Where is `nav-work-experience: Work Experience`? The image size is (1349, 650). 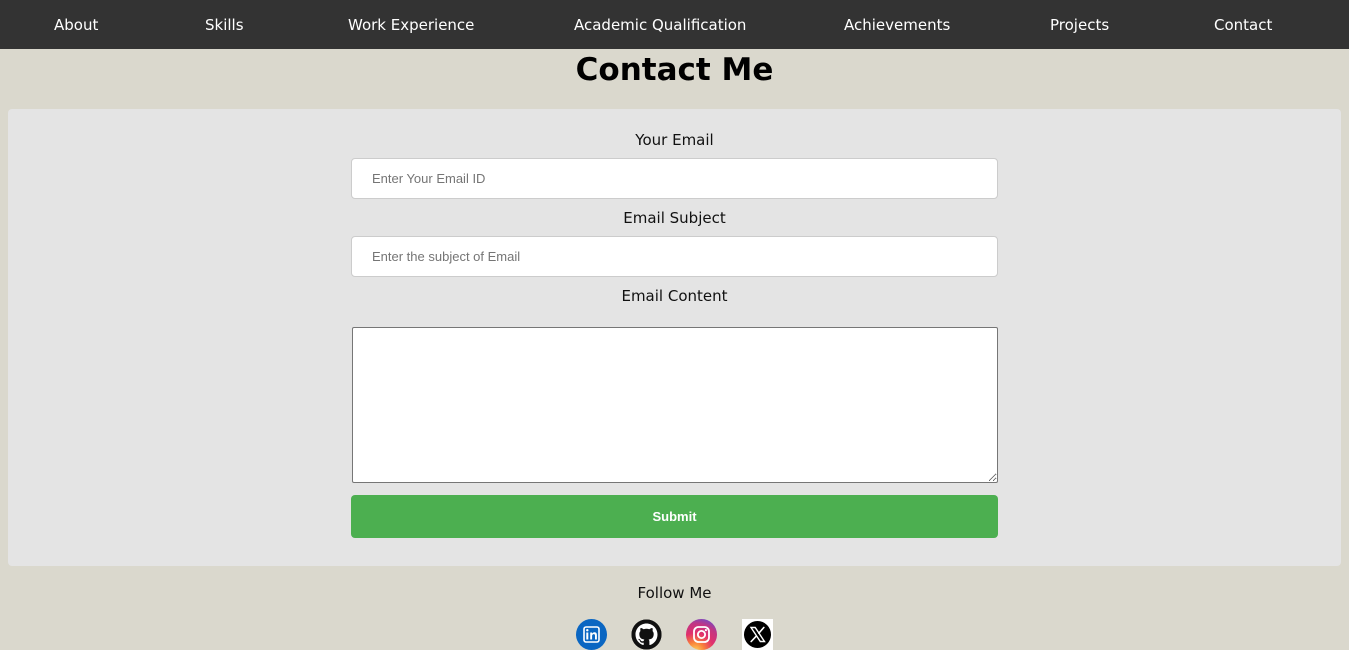 nav-work-experience: Work Experience is located at coordinates (411, 24).